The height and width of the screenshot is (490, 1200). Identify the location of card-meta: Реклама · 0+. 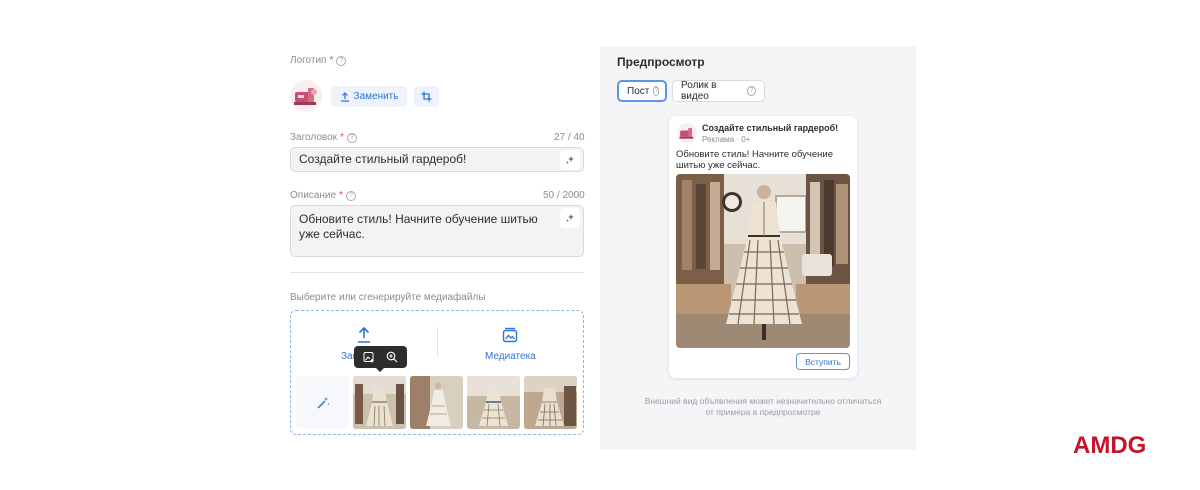
(726, 139).